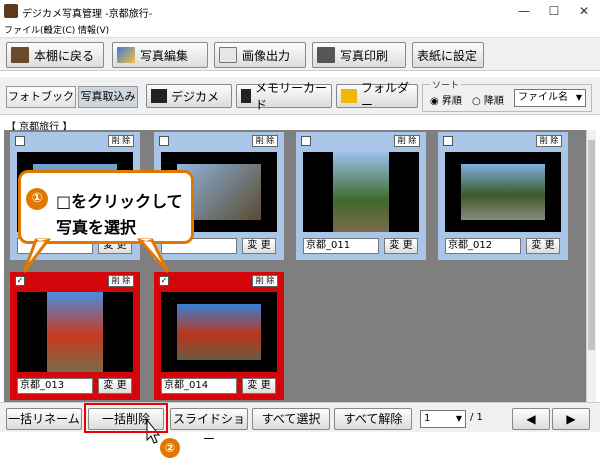 This screenshot has width=600, height=462. What do you see at coordinates (126, 418) in the screenshot?
I see `bulk-delete-highlight` at bounding box center [126, 418].